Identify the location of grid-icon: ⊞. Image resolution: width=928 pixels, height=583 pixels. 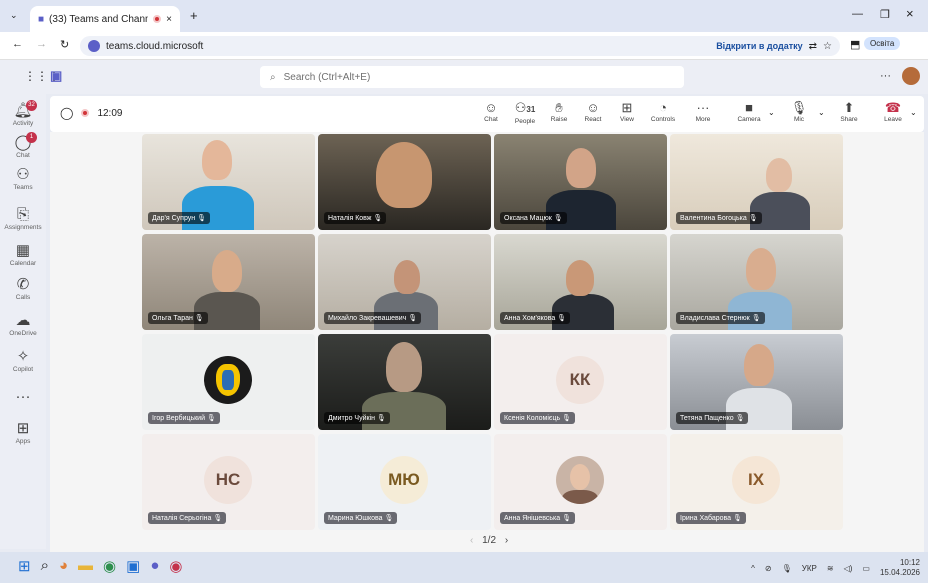
(627, 107).